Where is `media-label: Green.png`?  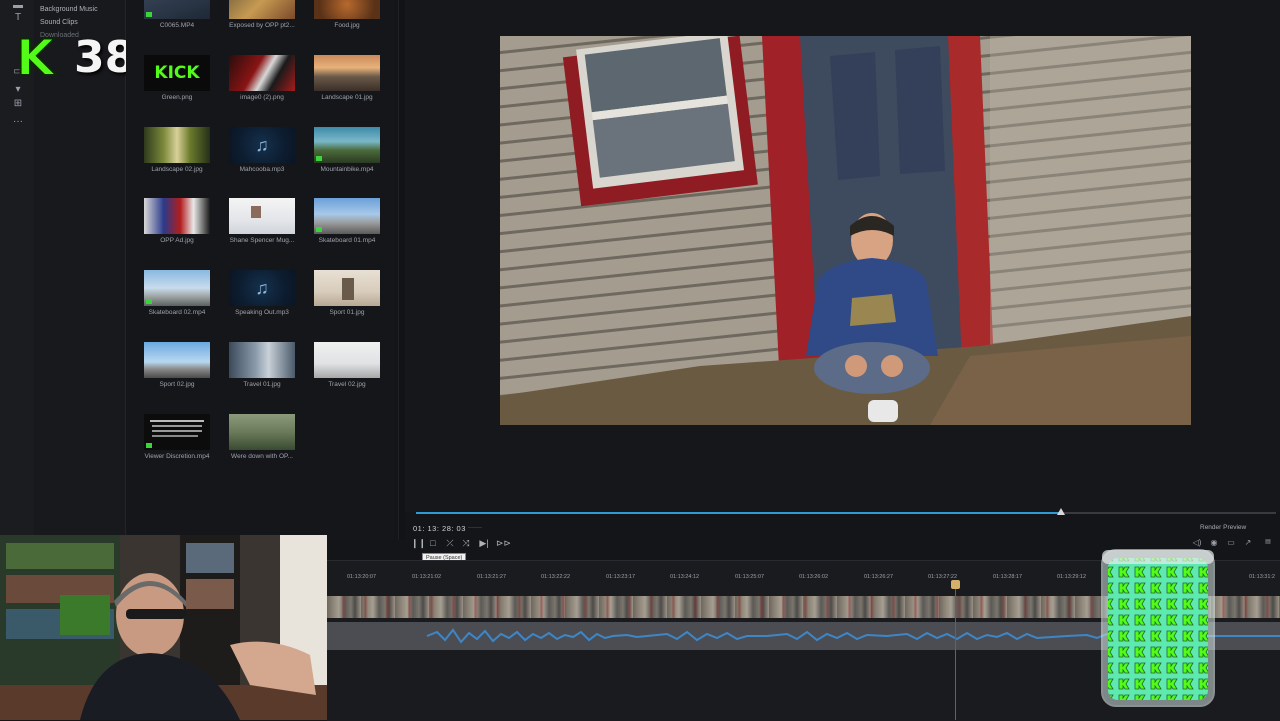
media-label: Green.png is located at coordinates (177, 97).